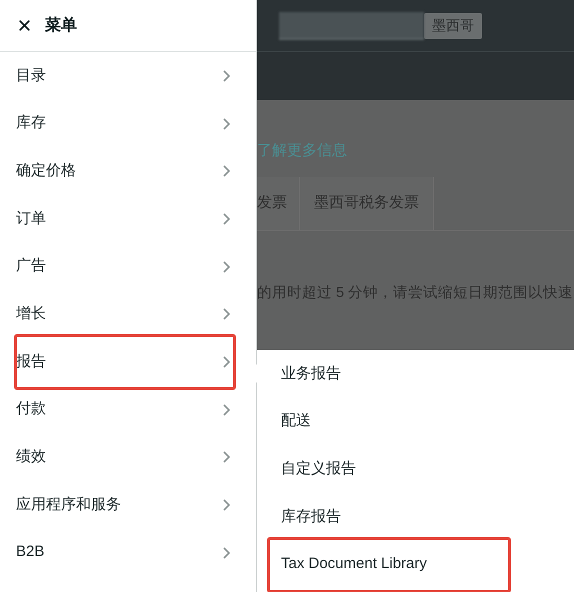  What do you see at coordinates (299, 517) in the screenshot?
I see `submenu-item: 库存报告` at bounding box center [299, 517].